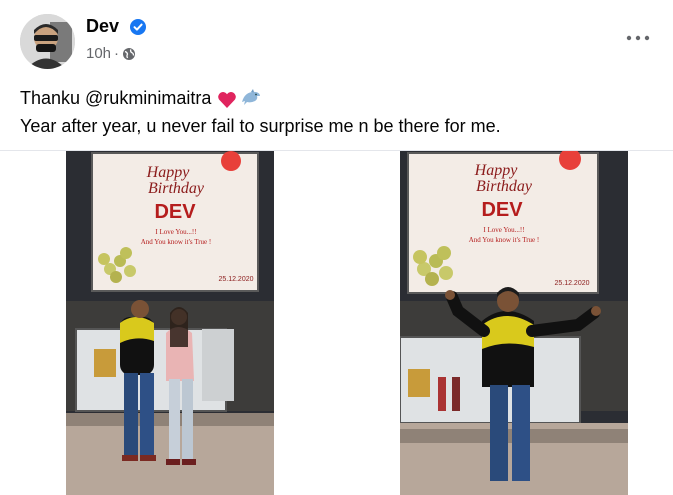 This screenshot has height=495, width=673. I want to click on avatar-image, so click(47, 41).